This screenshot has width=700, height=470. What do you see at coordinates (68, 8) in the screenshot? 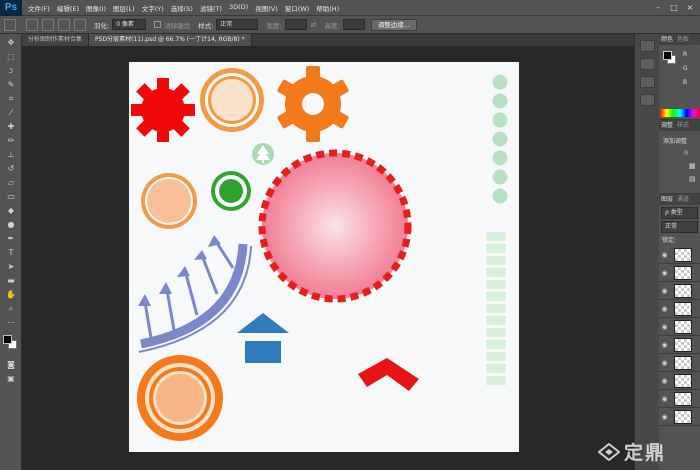
I see `menu-edit: 编辑(E)` at bounding box center [68, 8].